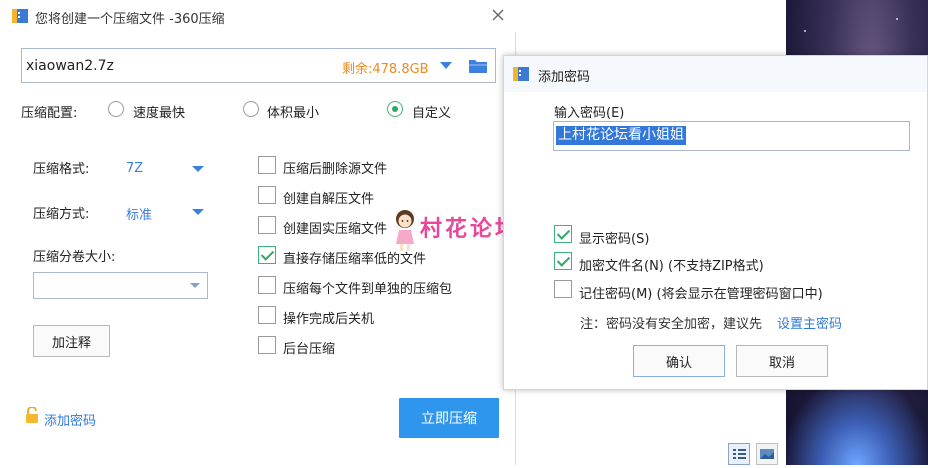  I want to click on close-icon, so click(498, 15).